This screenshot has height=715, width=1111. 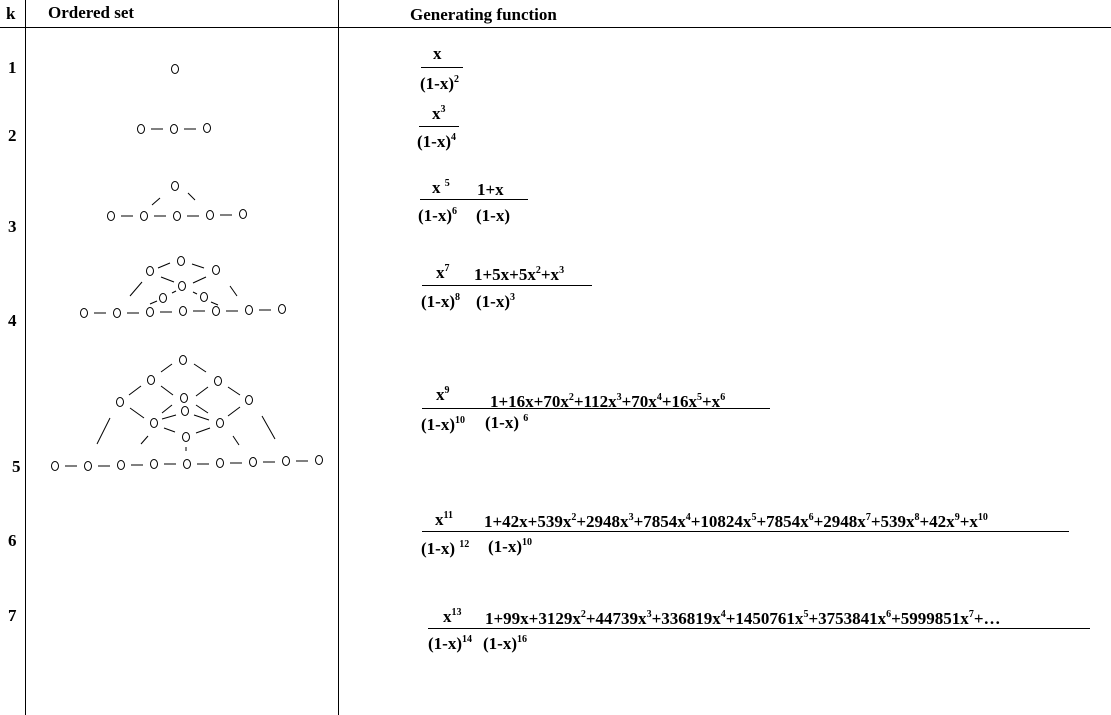 I want to click on poset-k3, so click(x=177, y=201).